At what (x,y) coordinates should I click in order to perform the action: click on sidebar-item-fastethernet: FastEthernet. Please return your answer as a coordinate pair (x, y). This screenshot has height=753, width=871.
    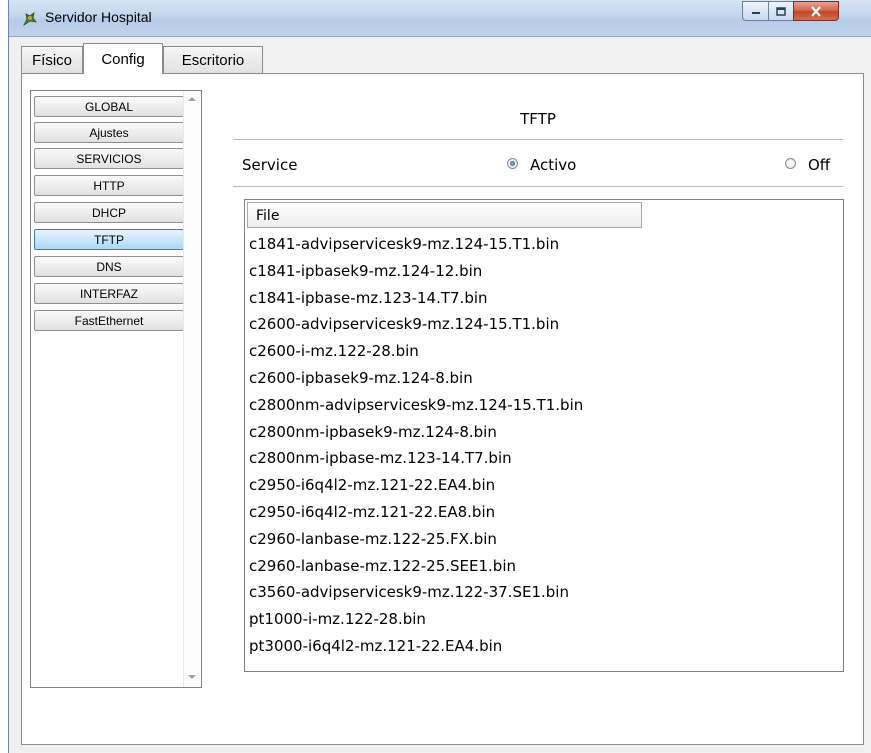
    Looking at the image, I should click on (109, 320).